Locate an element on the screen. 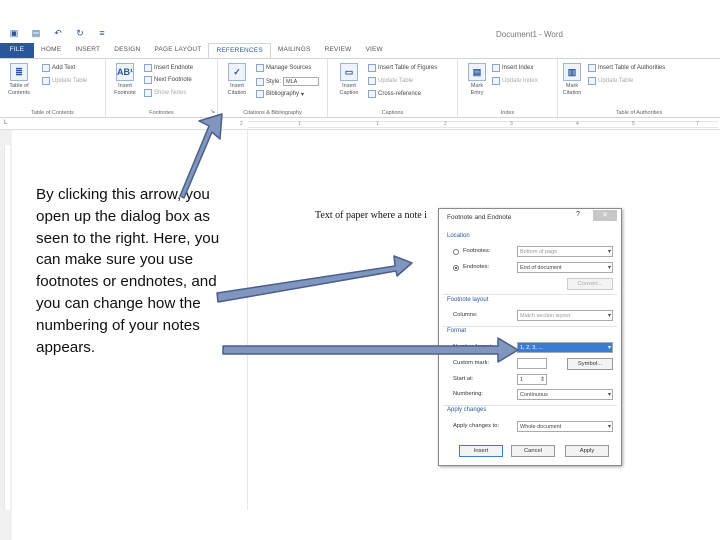  arrow-to-number-format is located at coordinates (370, 350).